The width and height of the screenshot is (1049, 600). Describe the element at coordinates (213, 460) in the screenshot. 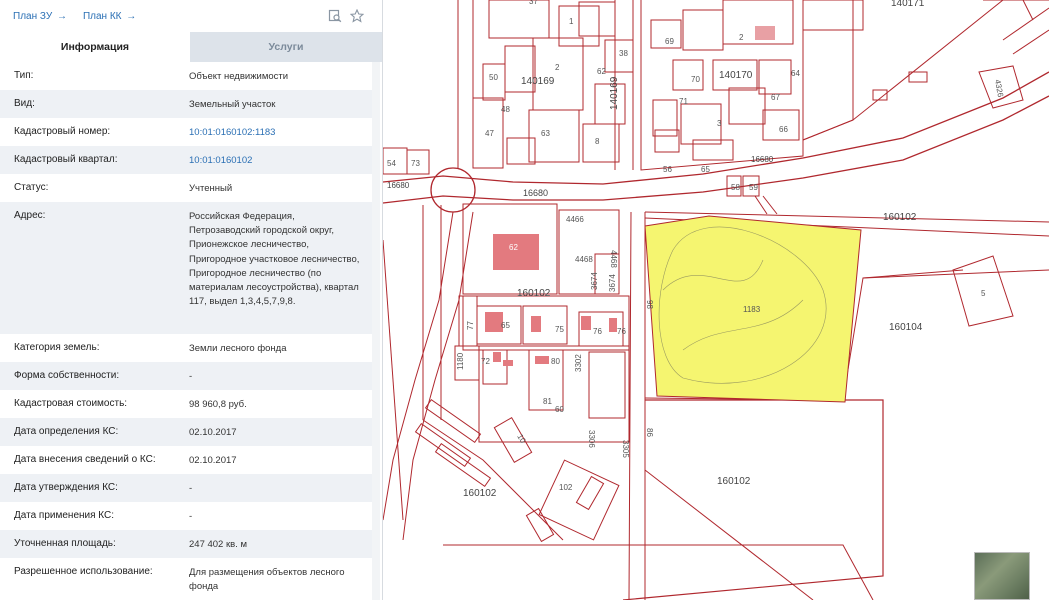

I see `row-value: 02.10.2017` at that location.